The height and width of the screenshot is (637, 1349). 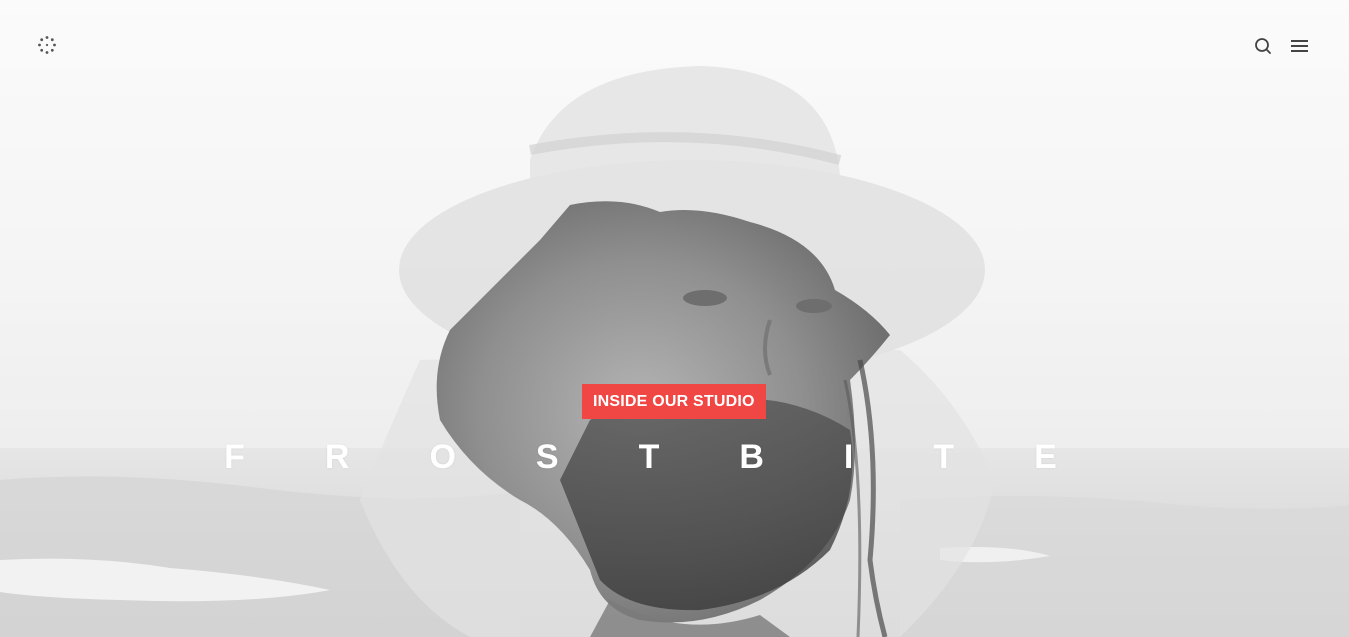 I want to click on inside-our-studio-link: INSIDE OUR STUDIO, so click(x=674, y=401).